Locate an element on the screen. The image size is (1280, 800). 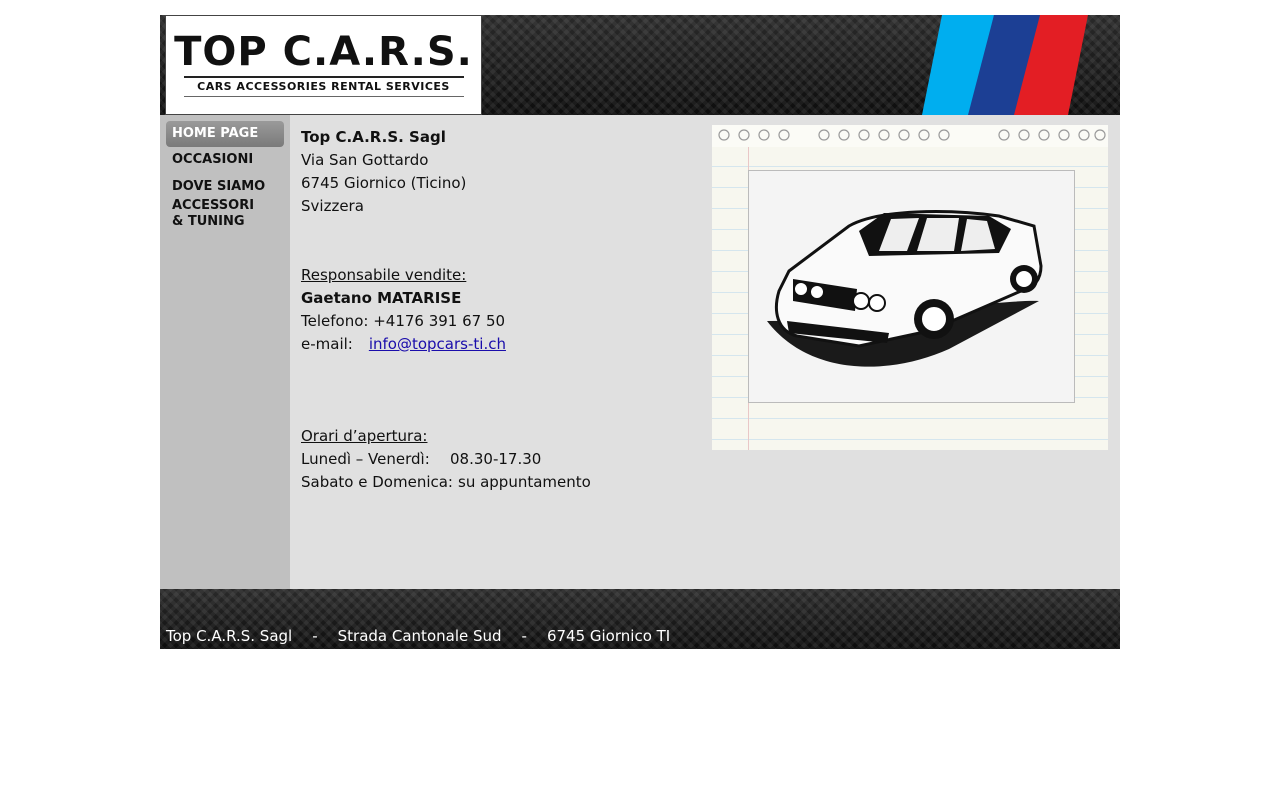
footer-street: Strada Cantonale Sud is located at coordinates (419, 636).